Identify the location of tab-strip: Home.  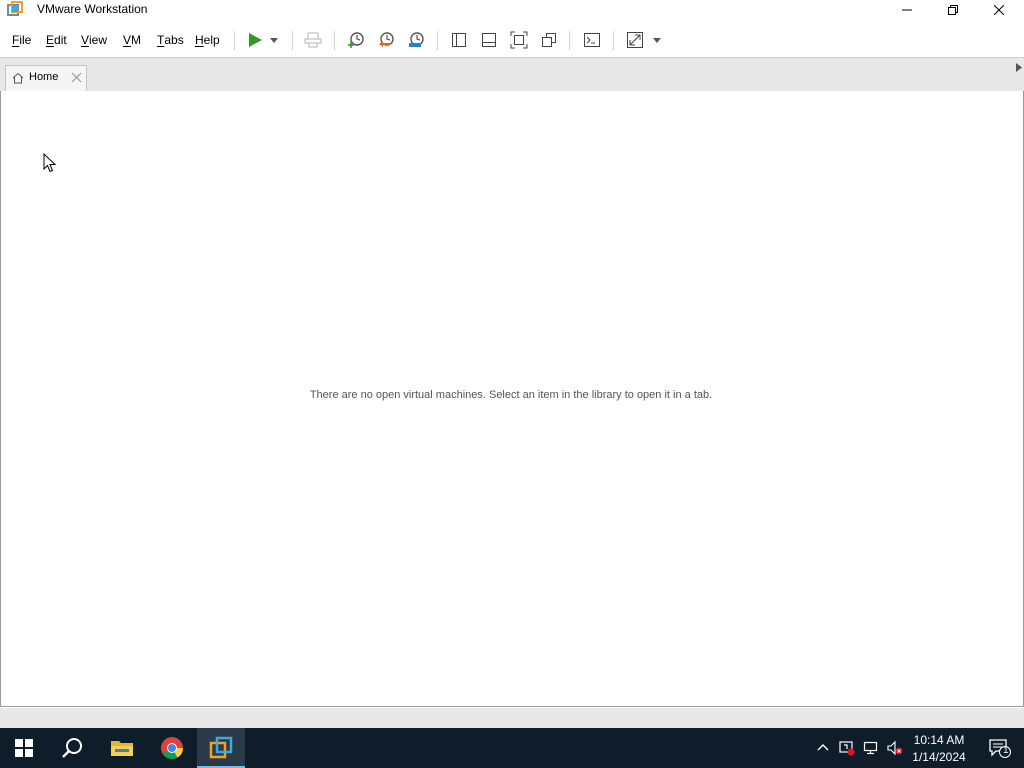
(512, 74).